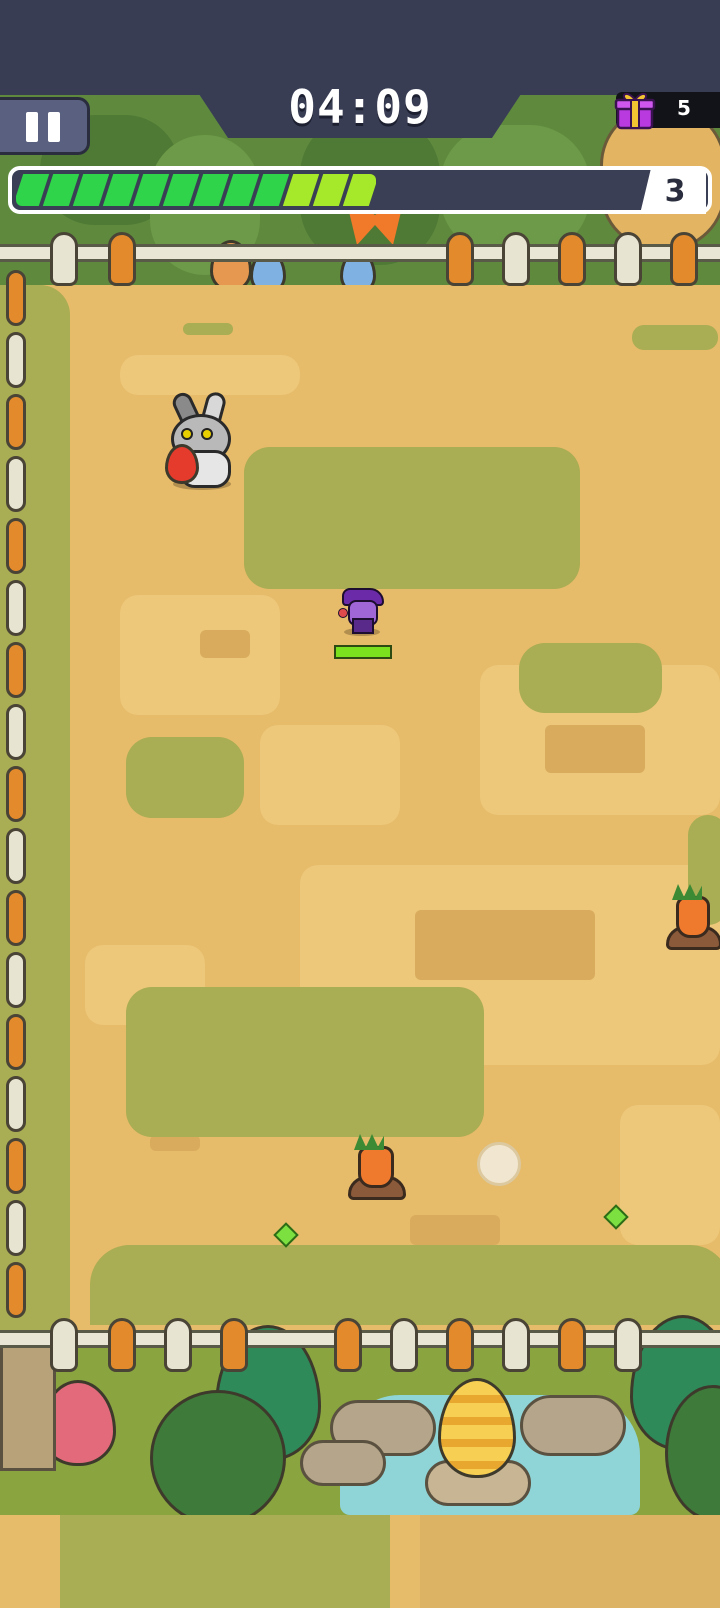 The image size is (720, 1608). What do you see at coordinates (196, 190) in the screenshot?
I see `xp-progress-fill` at bounding box center [196, 190].